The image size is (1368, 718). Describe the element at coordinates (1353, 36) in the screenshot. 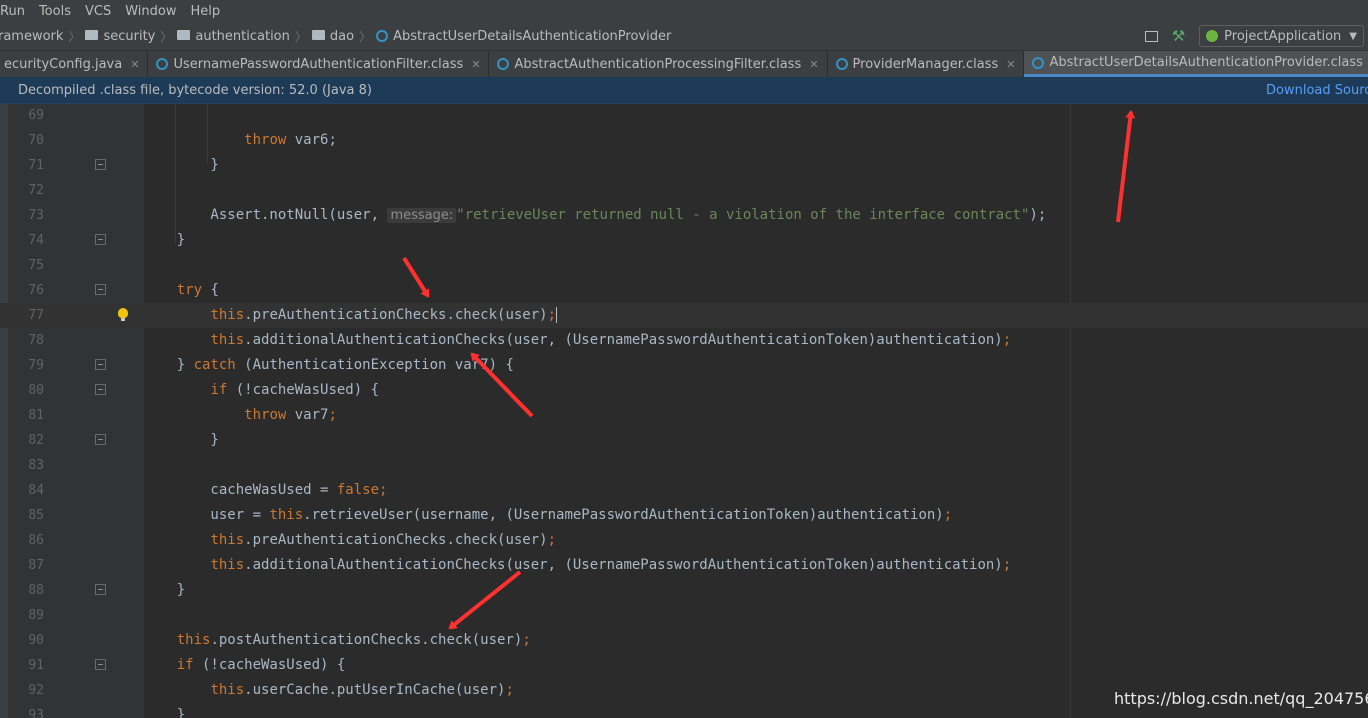

I see `chevron-down-icon: ▼` at that location.